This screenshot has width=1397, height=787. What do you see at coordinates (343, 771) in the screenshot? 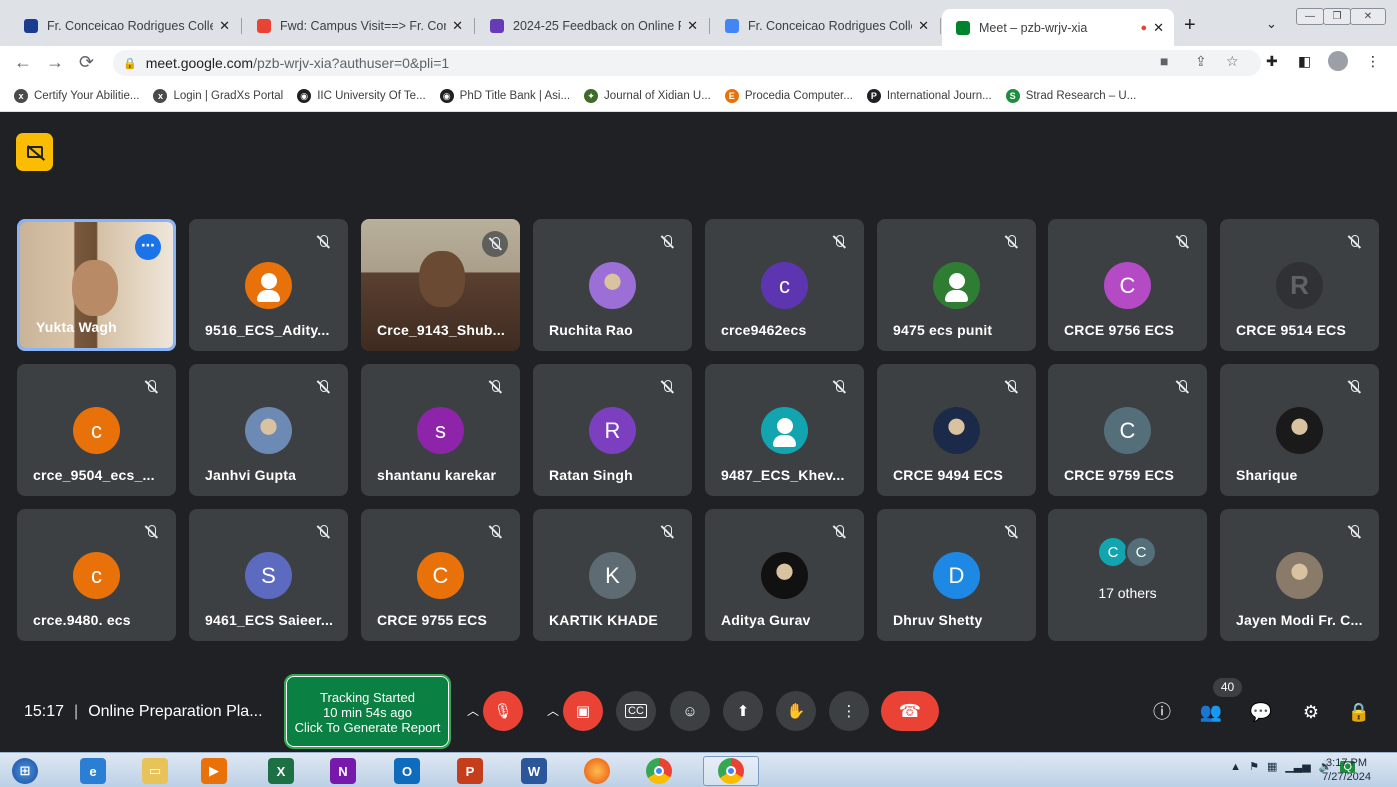
I see `taskbar-onenote: N` at bounding box center [343, 771].